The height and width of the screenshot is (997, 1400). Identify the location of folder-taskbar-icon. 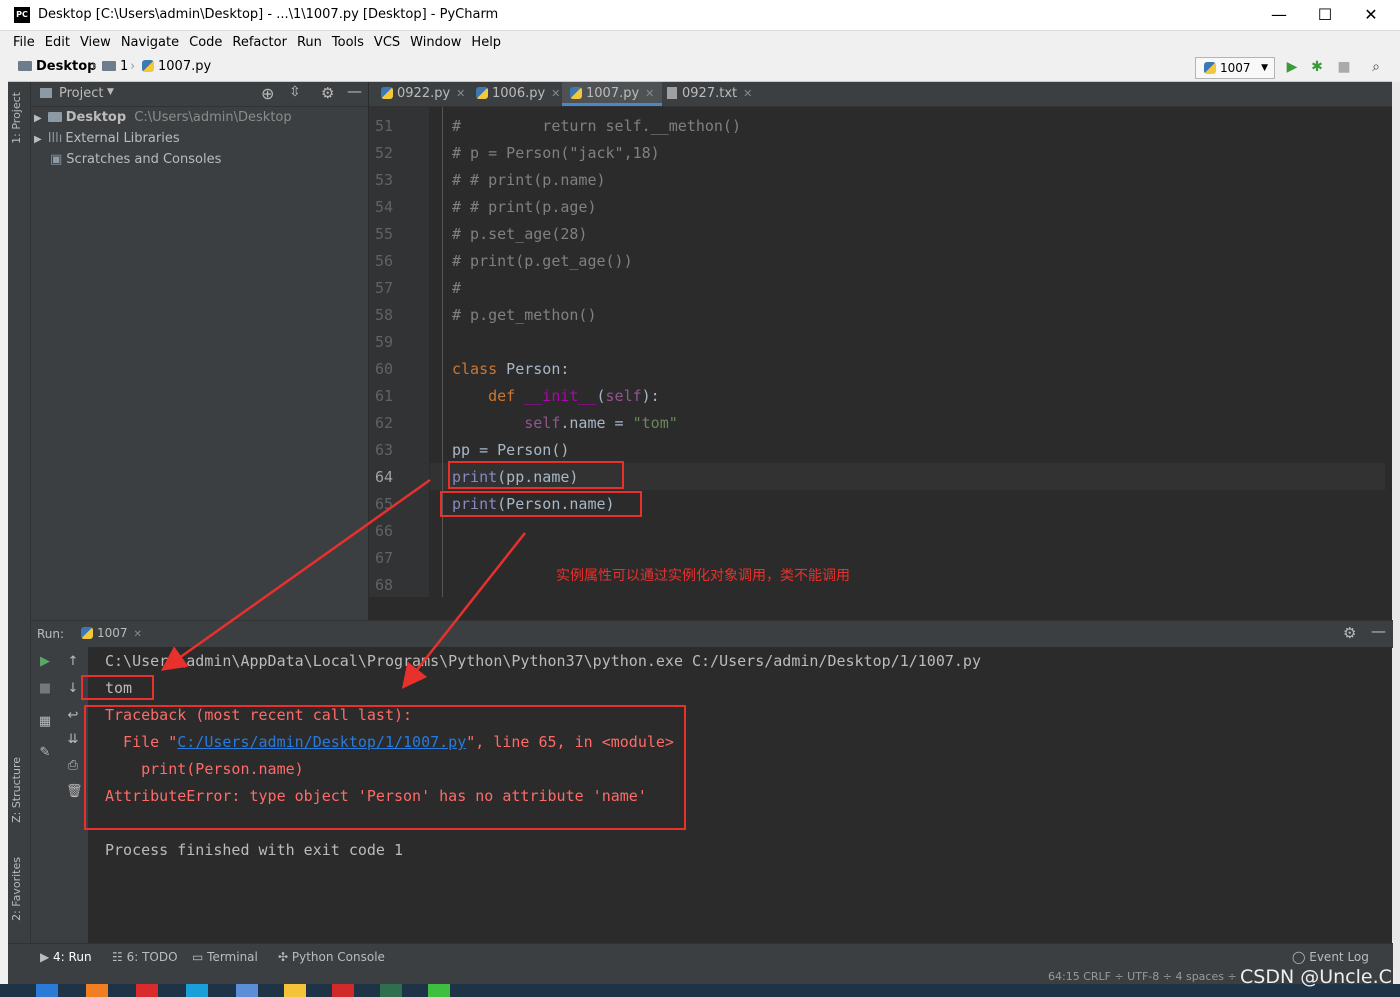
(295, 990).